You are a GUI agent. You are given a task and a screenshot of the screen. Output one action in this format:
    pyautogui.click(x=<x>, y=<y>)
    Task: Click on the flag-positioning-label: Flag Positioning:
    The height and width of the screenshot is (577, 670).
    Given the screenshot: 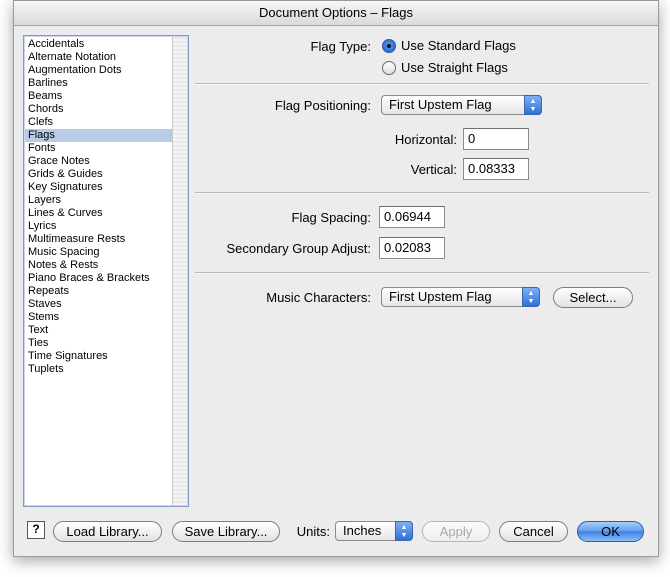 What is the action you would take?
    pyautogui.click(x=322, y=105)
    